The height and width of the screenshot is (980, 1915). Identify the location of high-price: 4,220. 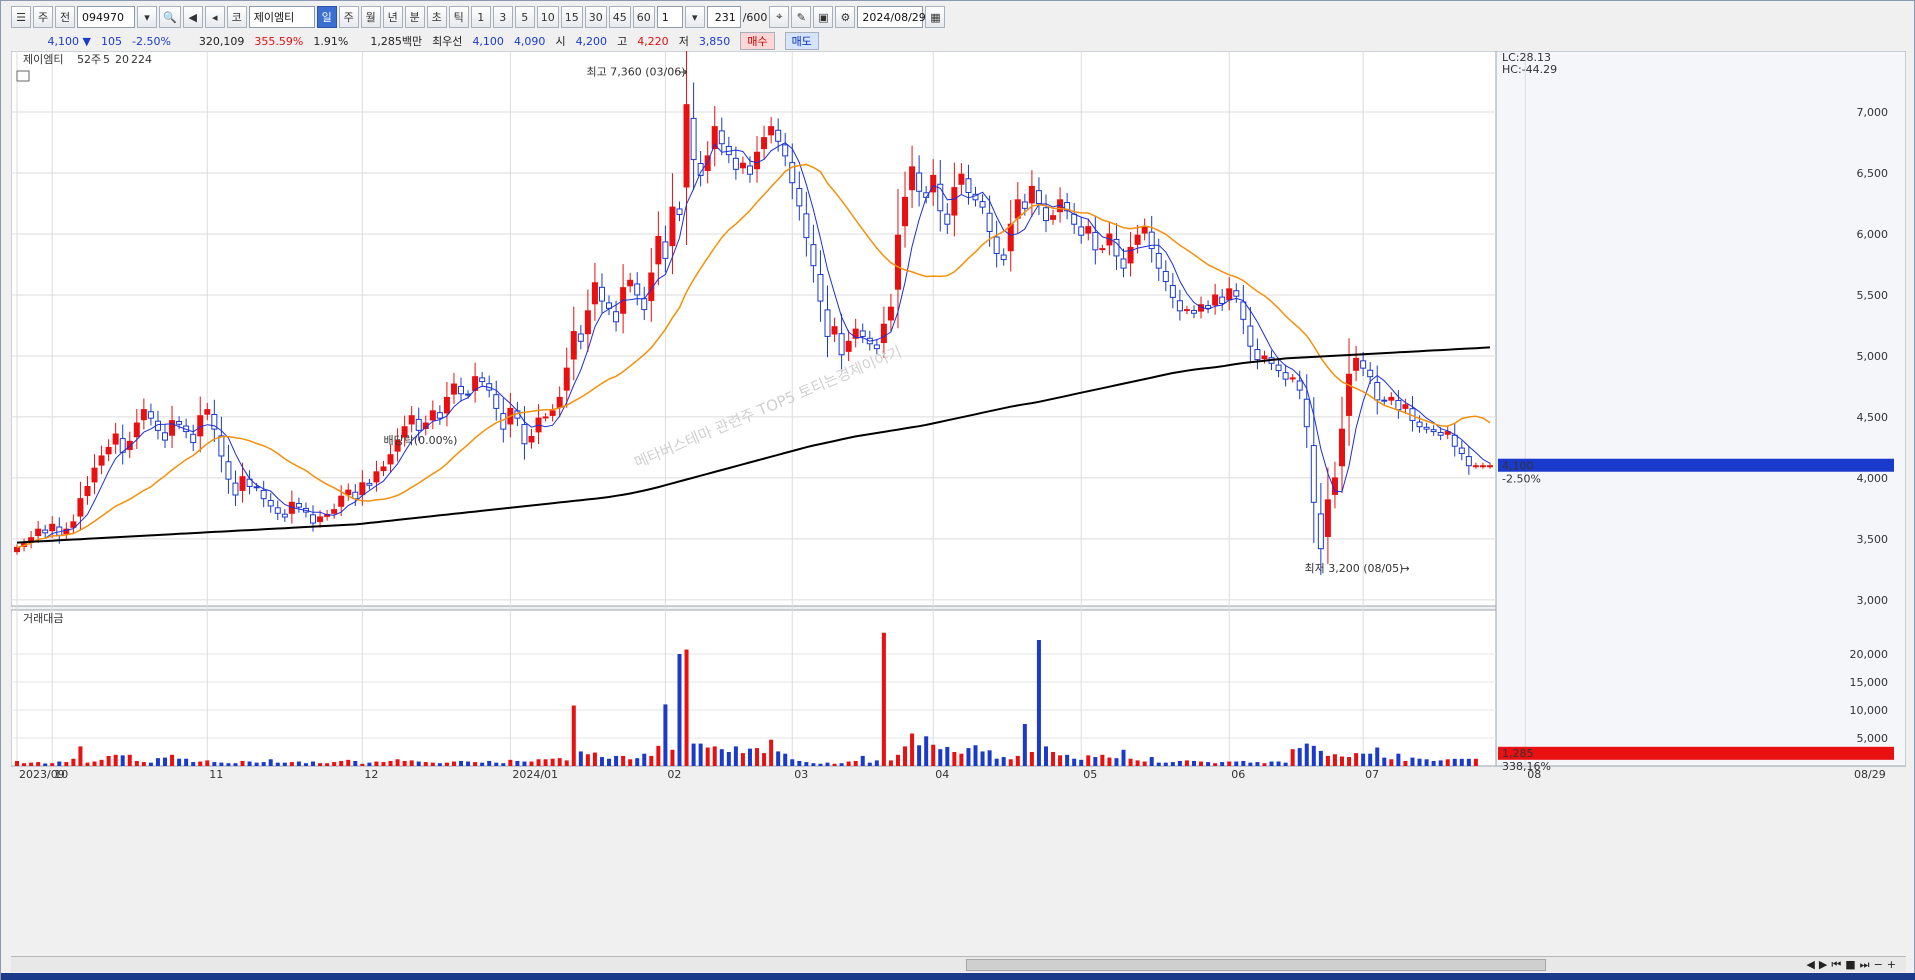
(653, 41).